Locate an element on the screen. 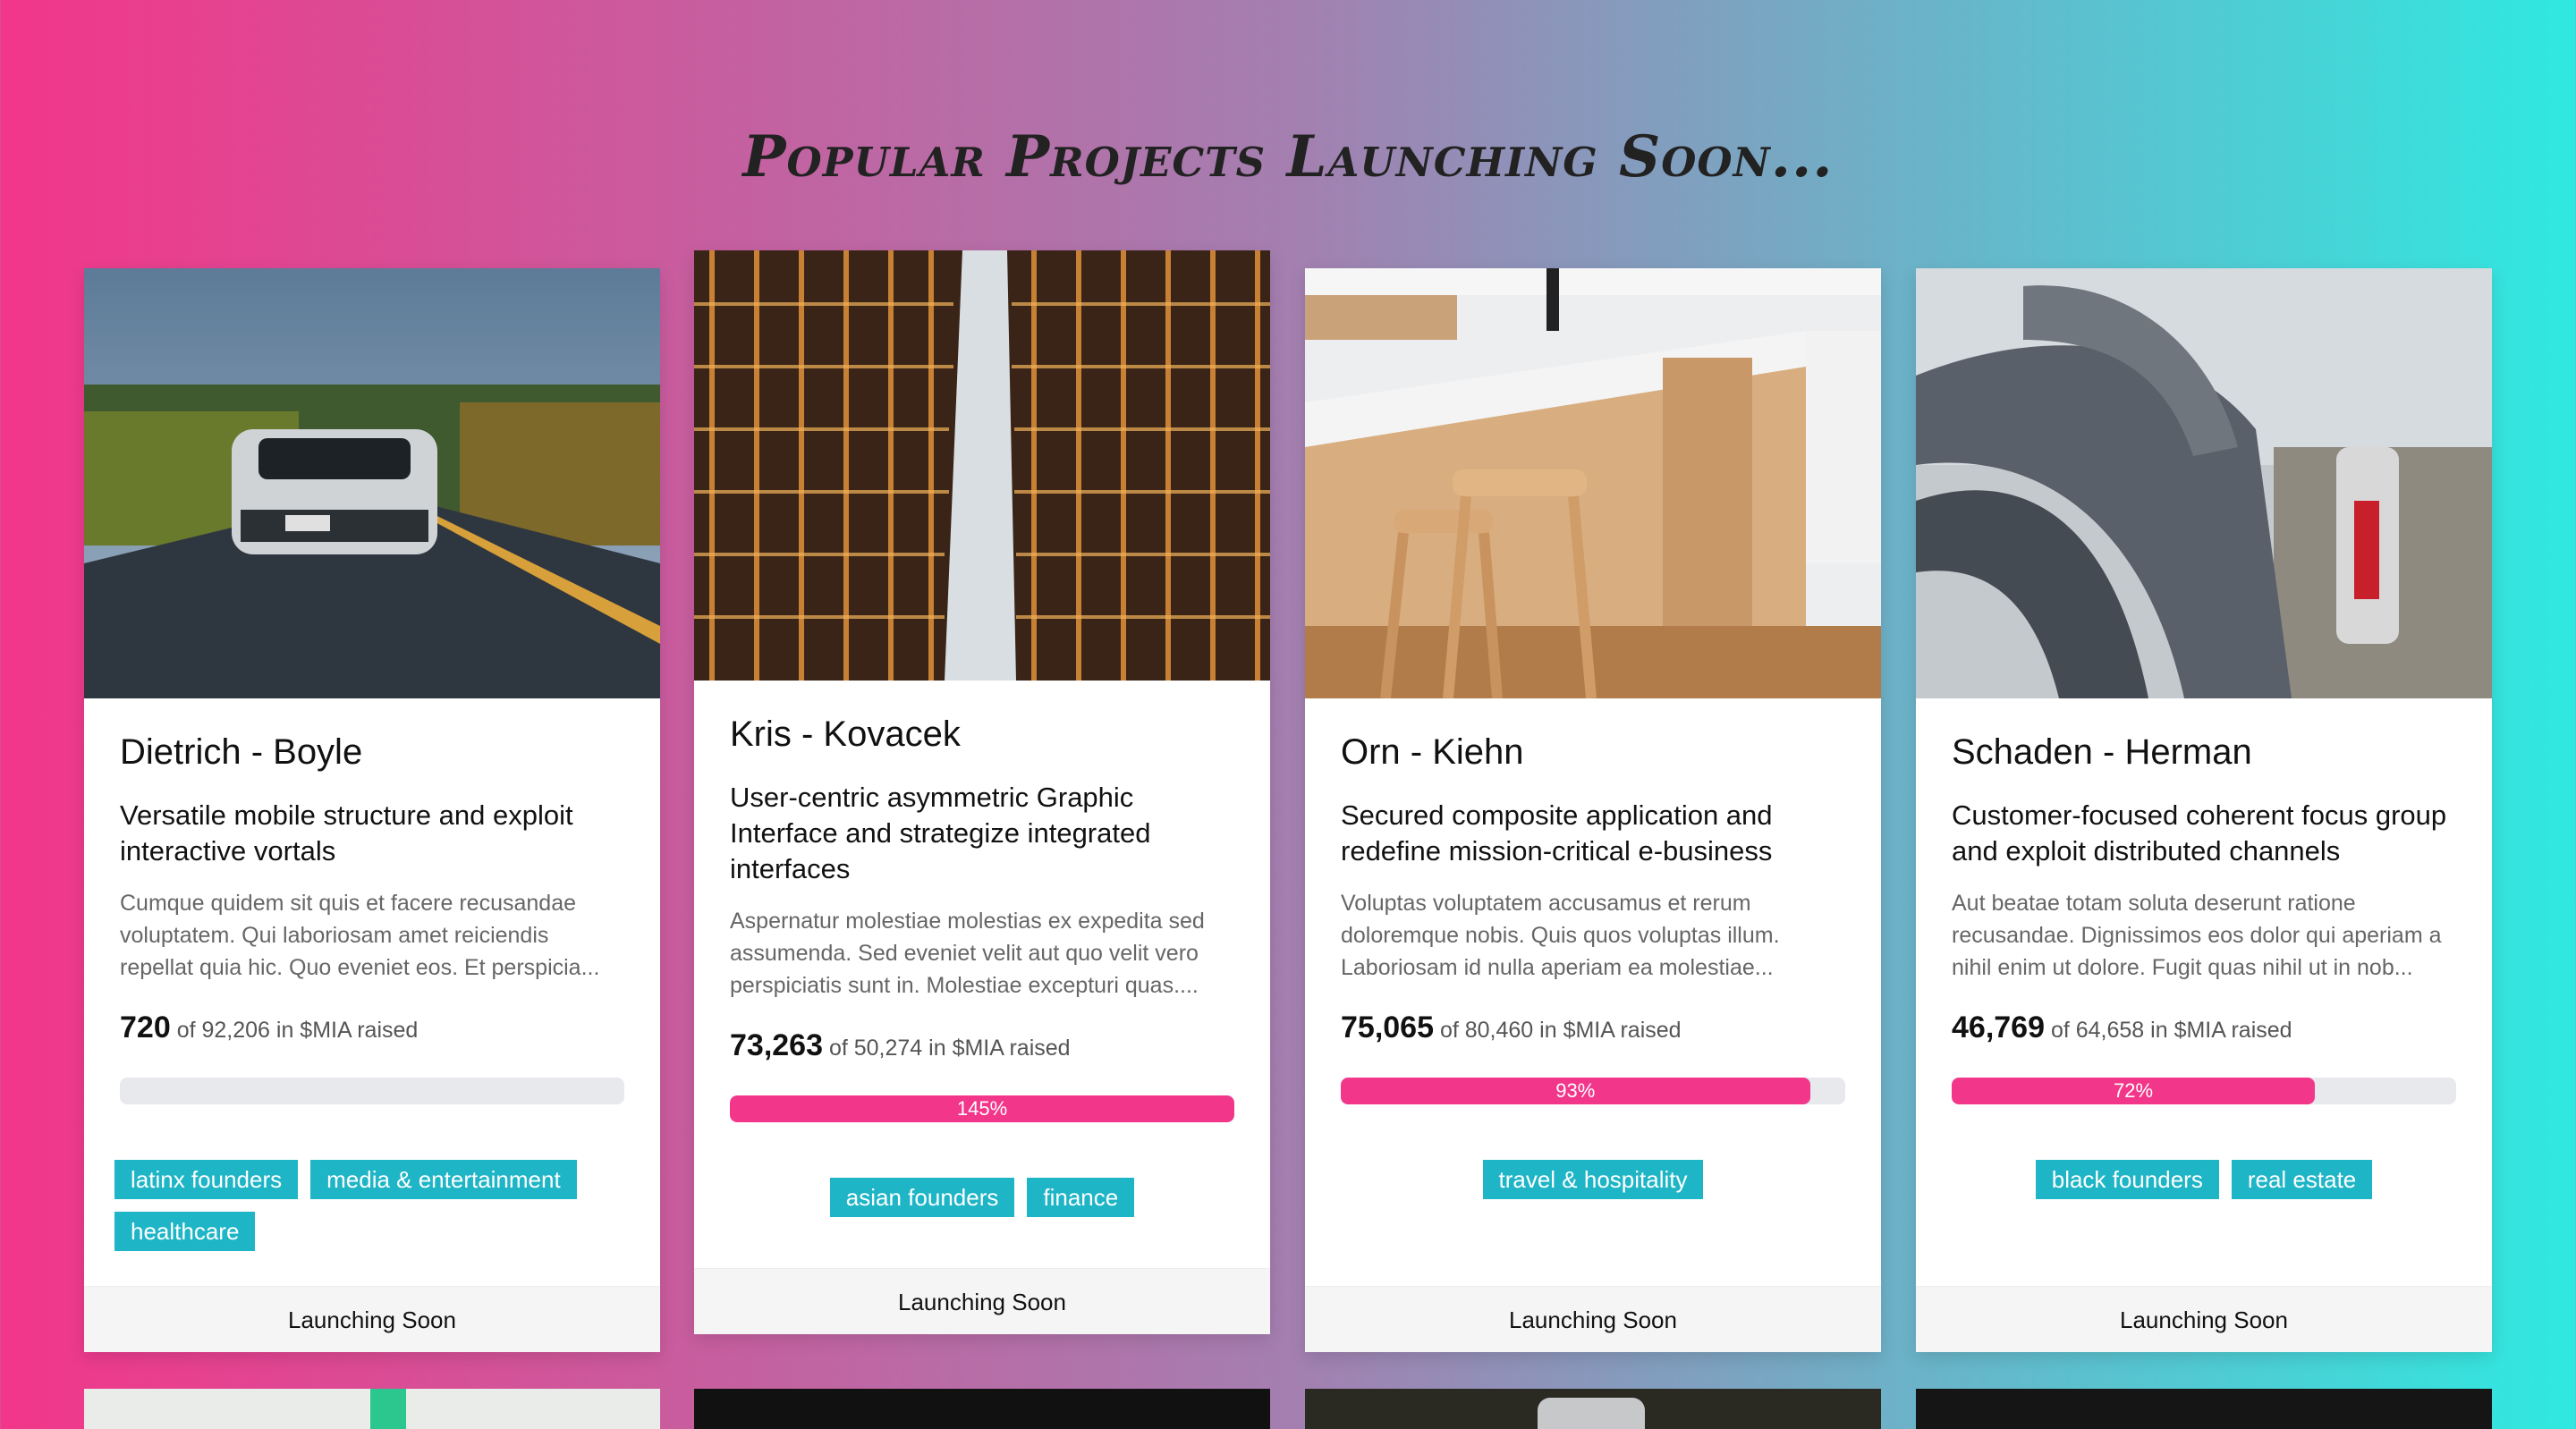 The height and width of the screenshot is (1429, 2576). progress-fill: 72% is located at coordinates (2134, 1091).